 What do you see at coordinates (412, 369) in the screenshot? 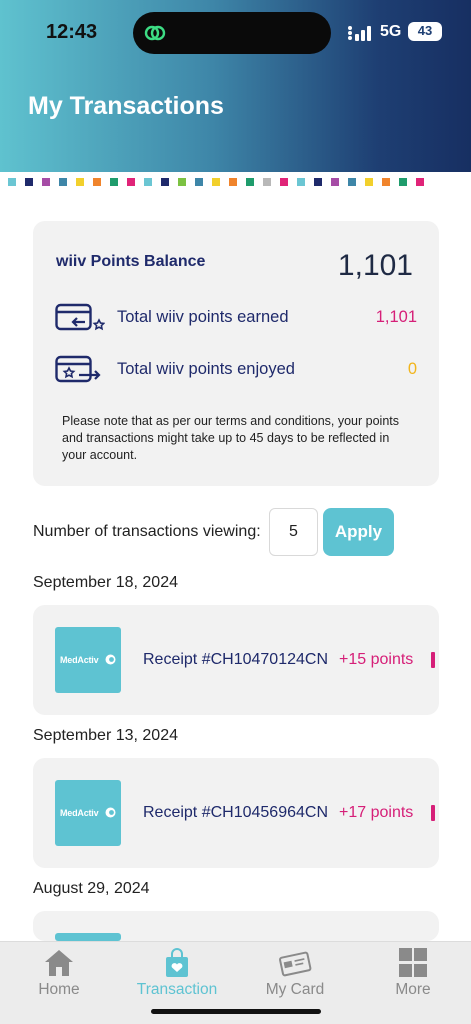
I see `points-enjoyed-value: 0` at bounding box center [412, 369].